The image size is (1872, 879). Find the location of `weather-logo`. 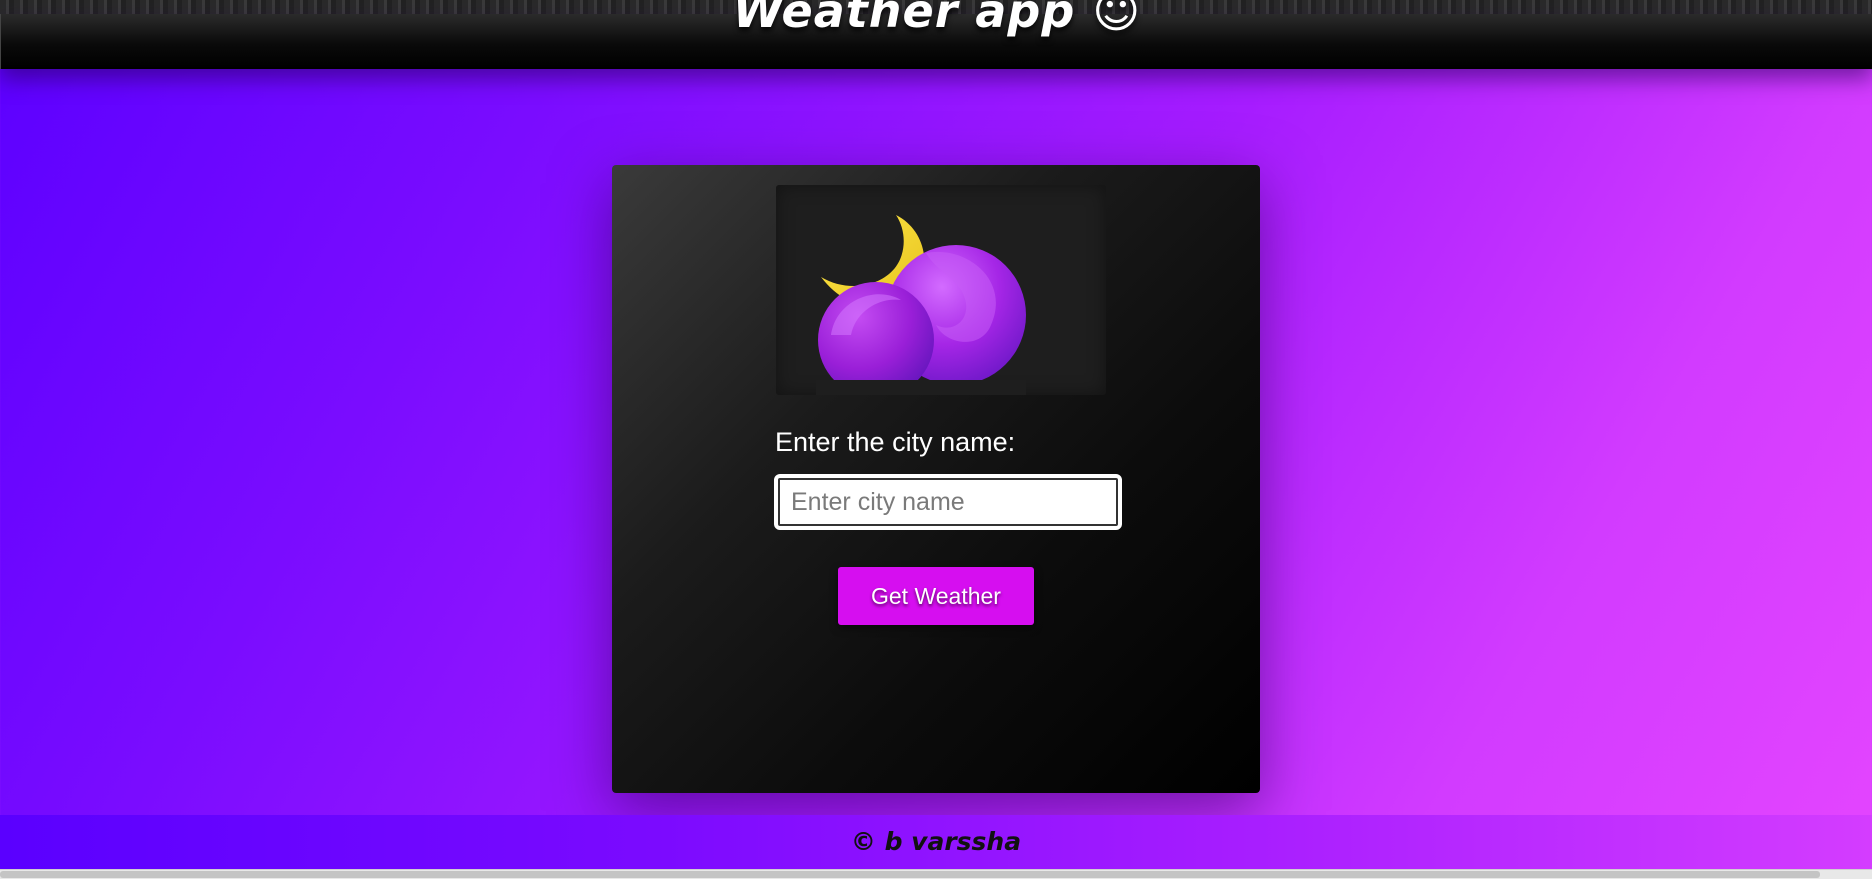

weather-logo is located at coordinates (941, 290).